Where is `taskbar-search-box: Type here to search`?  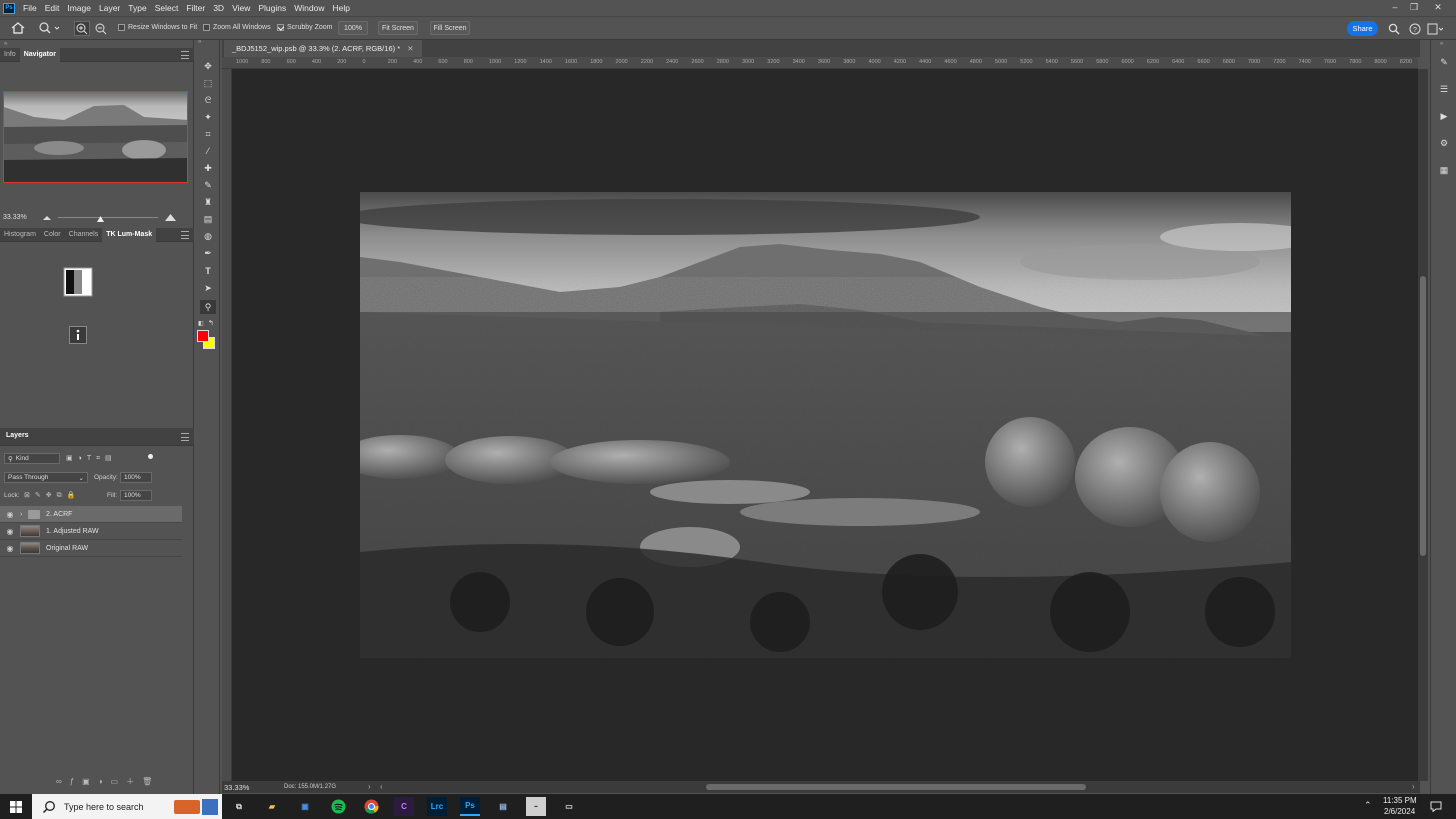
taskbar-search-box: Type here to search is located at coordinates (127, 806).